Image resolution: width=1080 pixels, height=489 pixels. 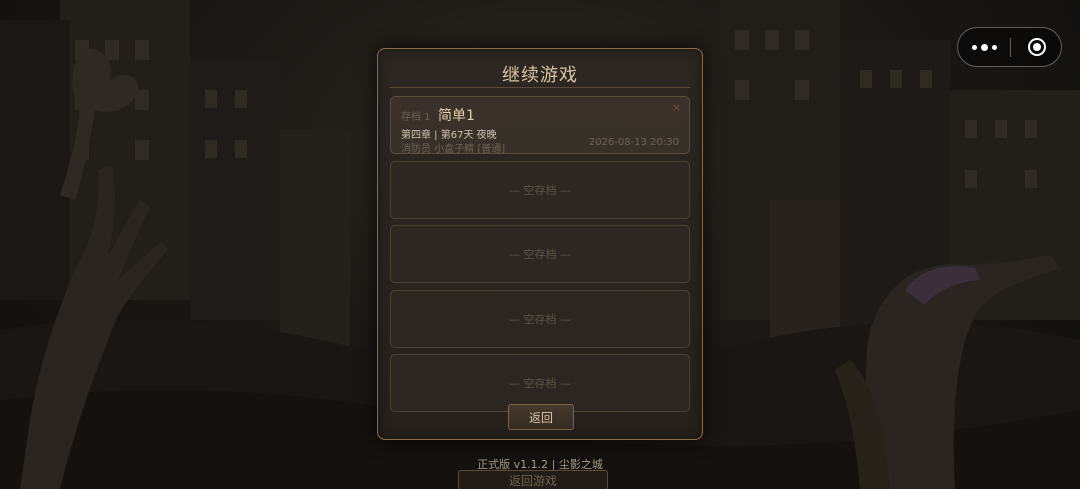 What do you see at coordinates (456, 116) in the screenshot?
I see `slot-save-name: 简单1` at bounding box center [456, 116].